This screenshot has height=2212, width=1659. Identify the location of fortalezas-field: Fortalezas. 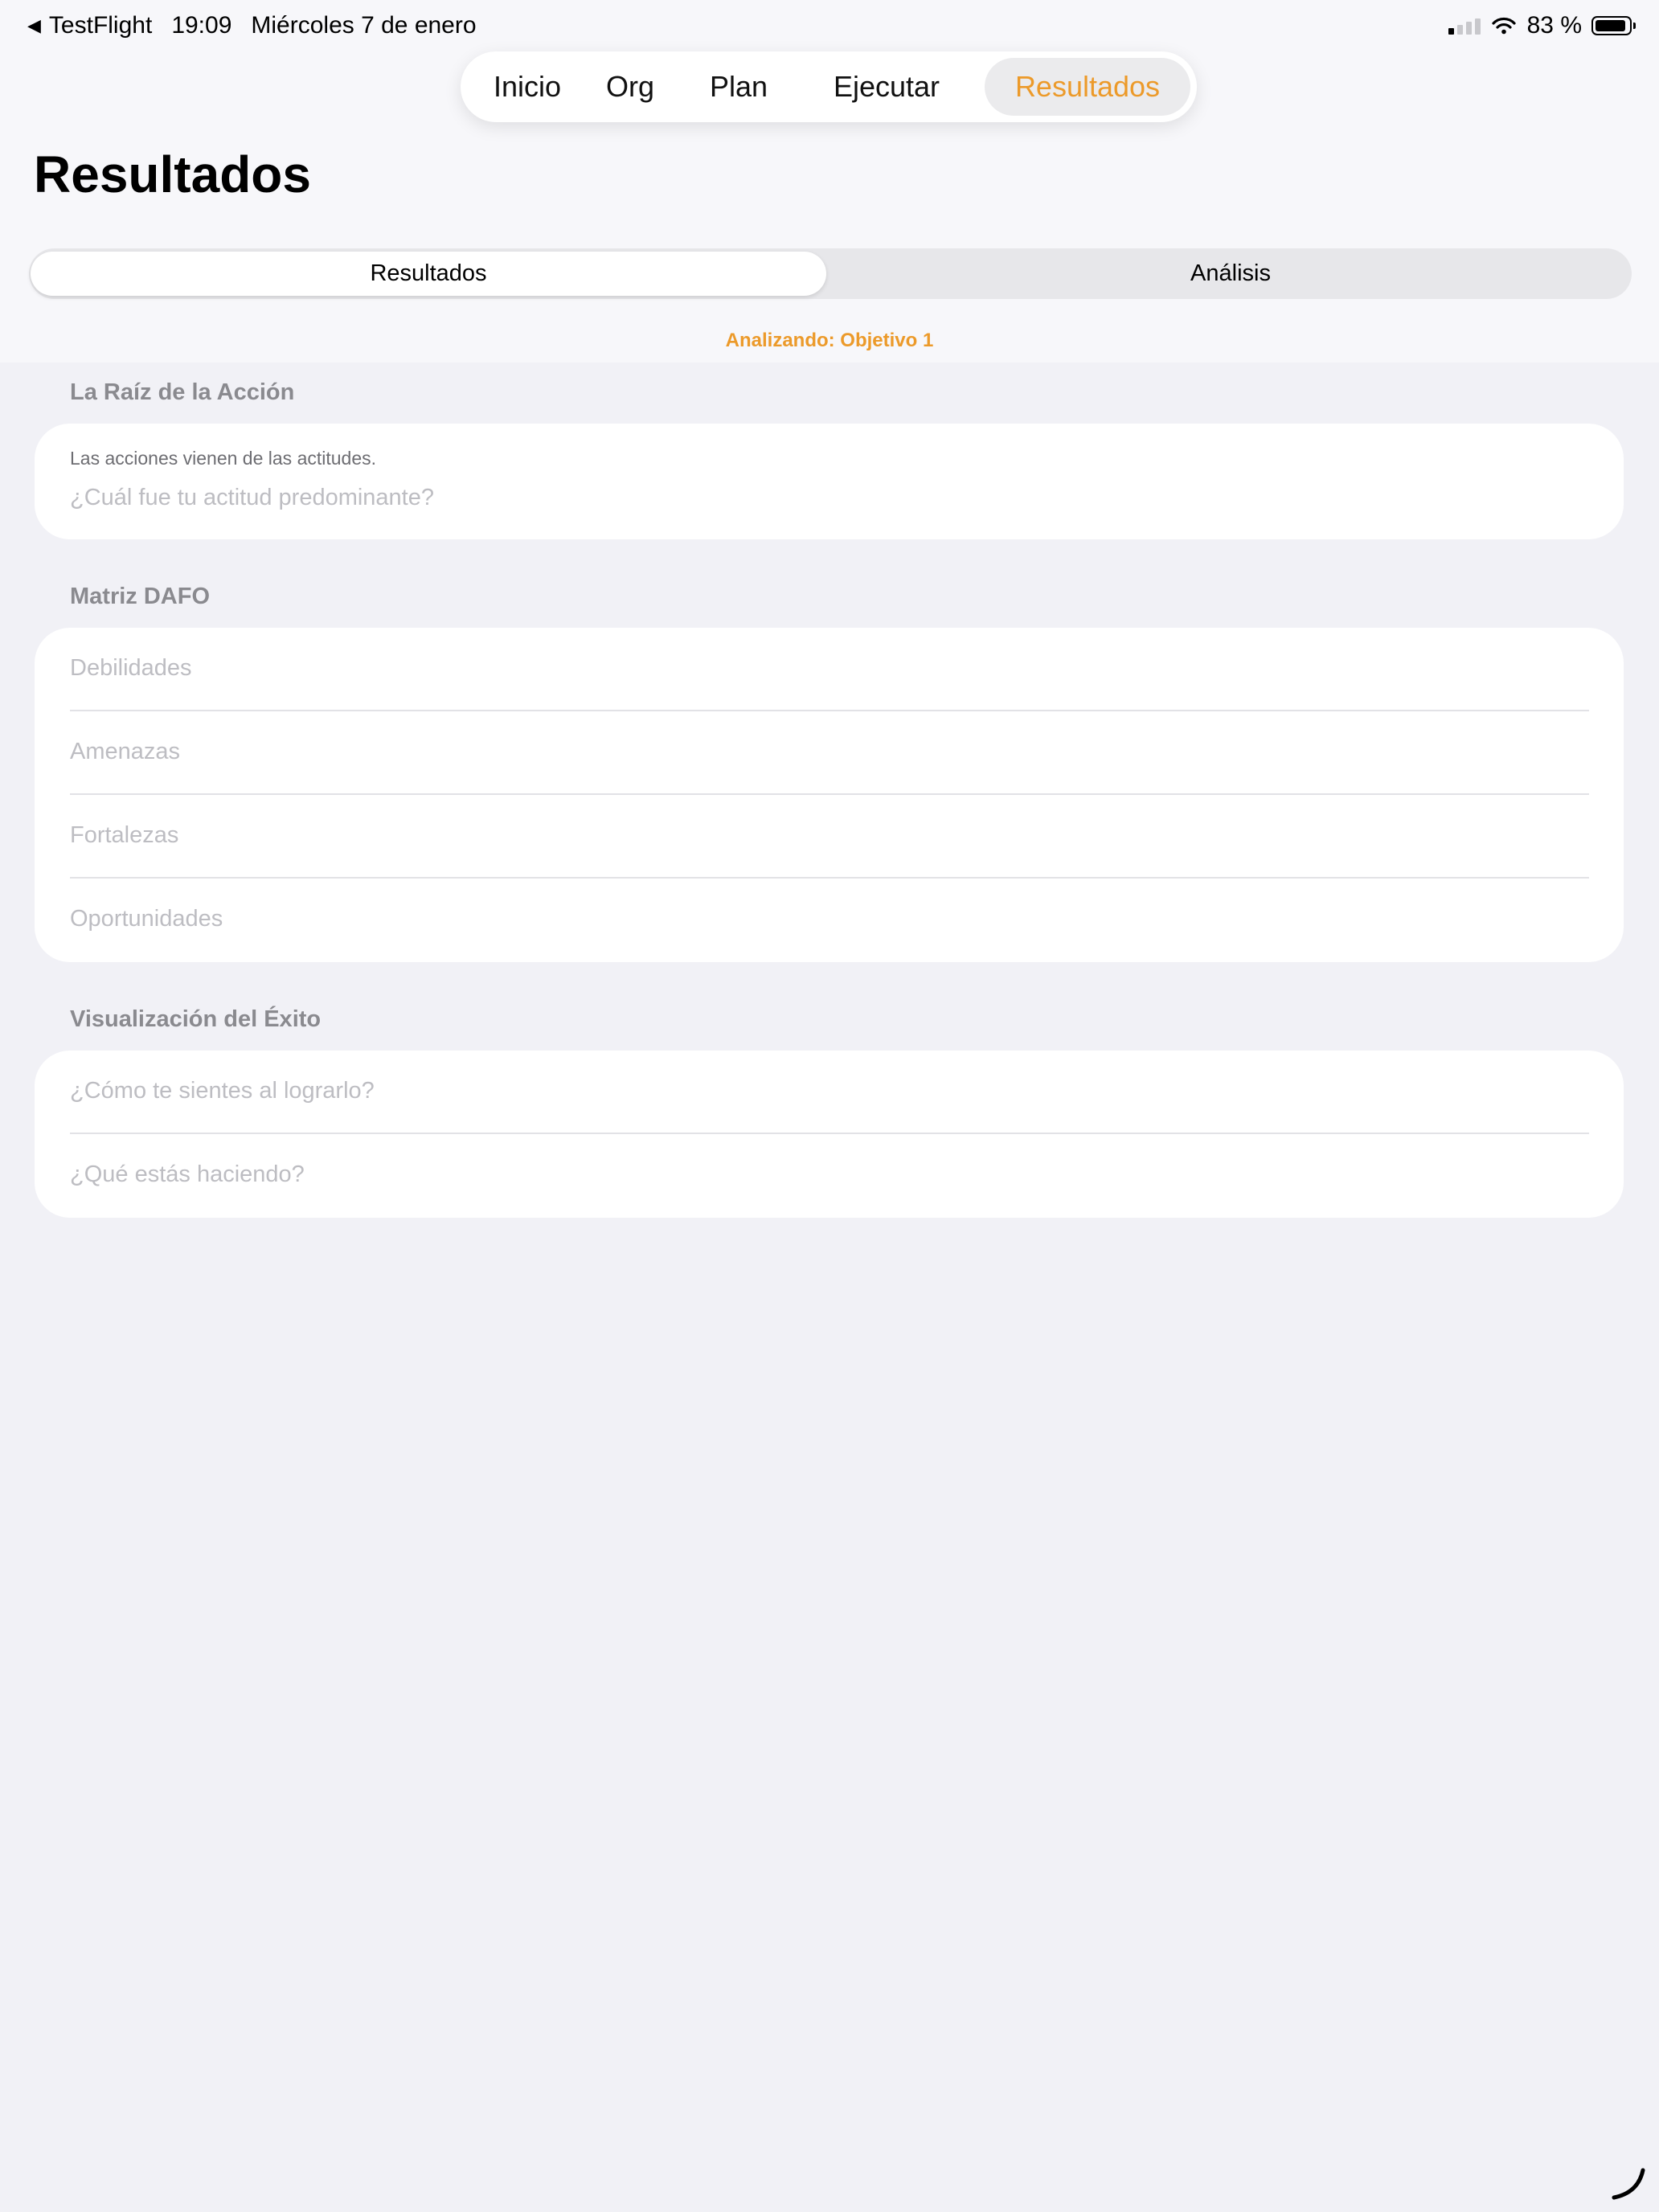
(829, 837).